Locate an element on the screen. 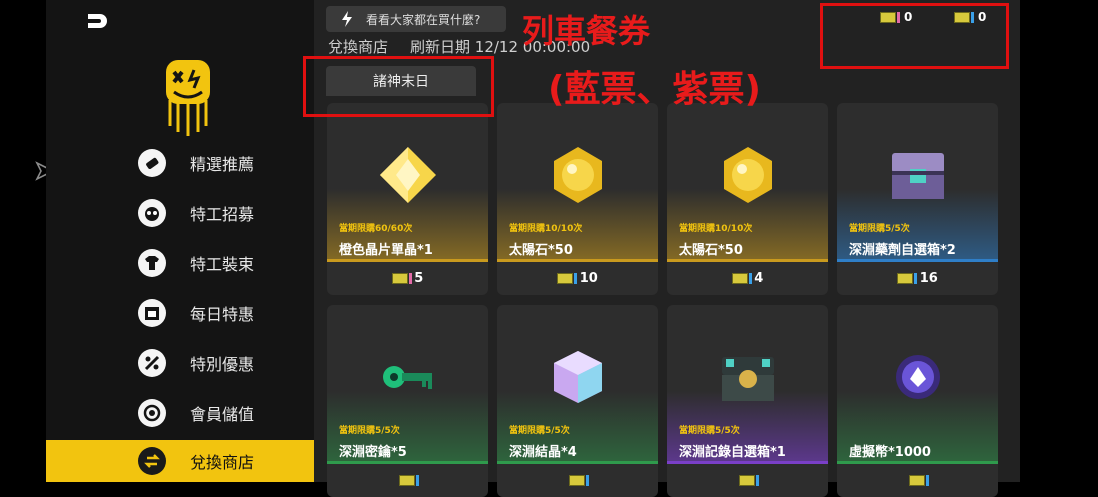 This screenshot has height=497, width=1098. item-name: 深淵結晶*4 is located at coordinates (543, 452).